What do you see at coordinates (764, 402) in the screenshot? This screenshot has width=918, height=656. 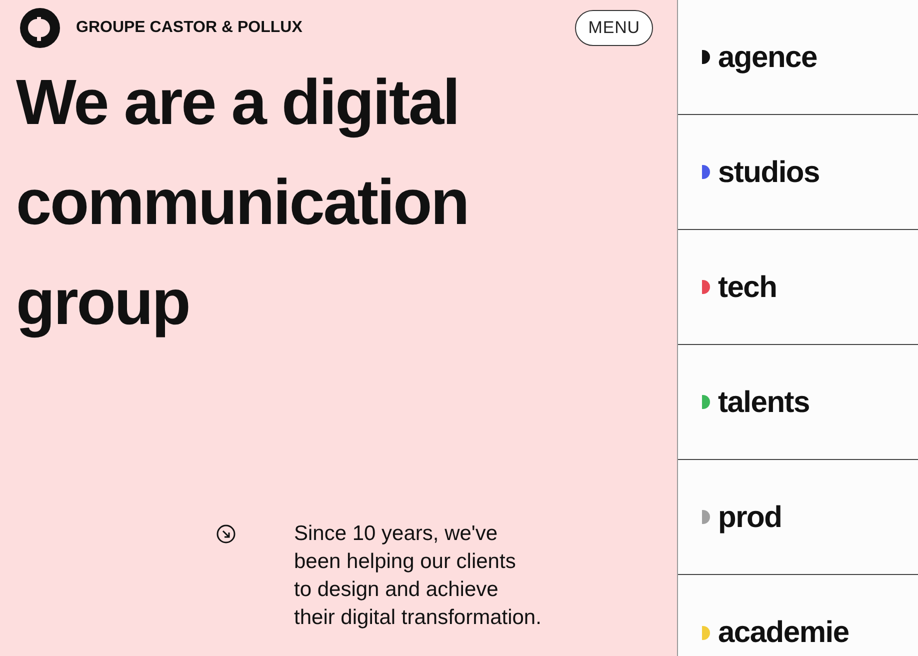 I see `division-label: talents` at bounding box center [764, 402].